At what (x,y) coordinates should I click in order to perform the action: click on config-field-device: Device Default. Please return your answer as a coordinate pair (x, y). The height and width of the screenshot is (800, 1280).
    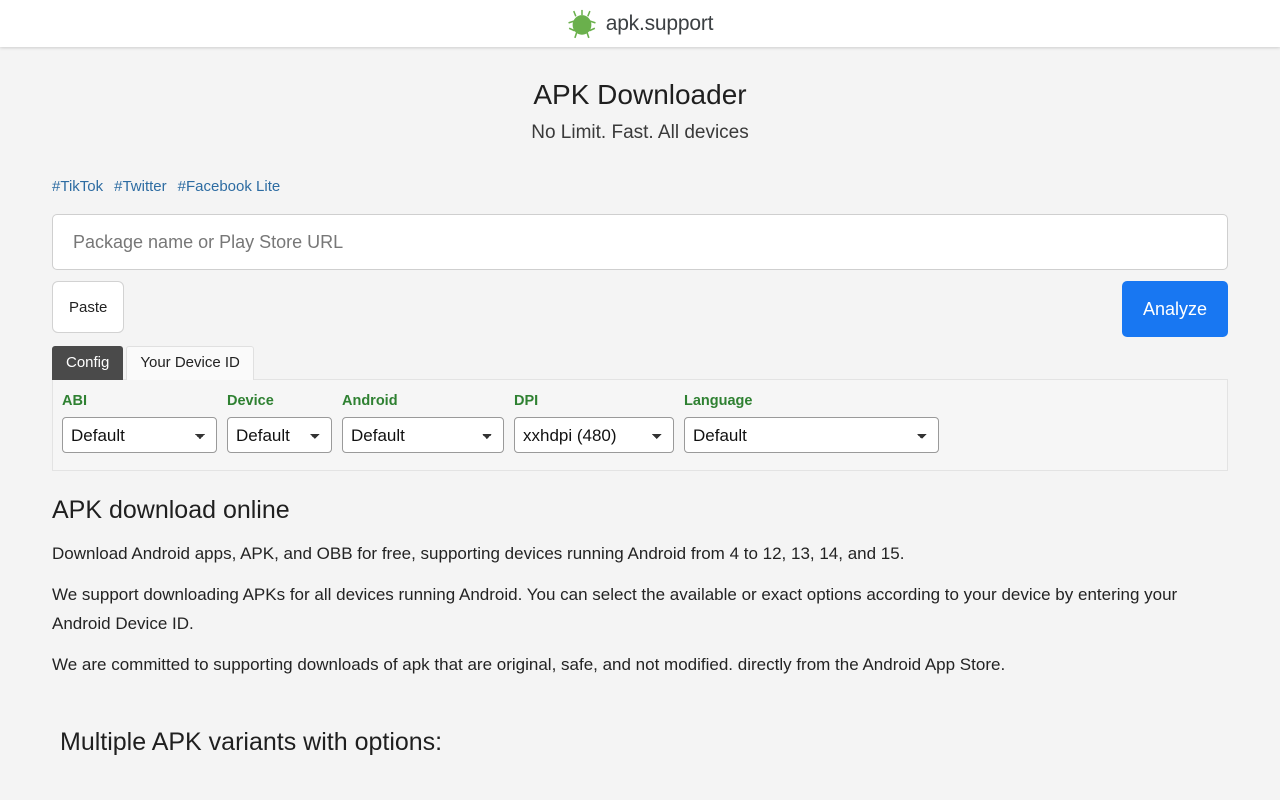
    Looking at the image, I should click on (279, 422).